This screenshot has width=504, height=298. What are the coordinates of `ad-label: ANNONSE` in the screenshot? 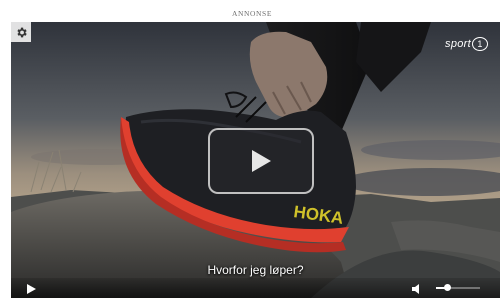 It's located at (252, 13).